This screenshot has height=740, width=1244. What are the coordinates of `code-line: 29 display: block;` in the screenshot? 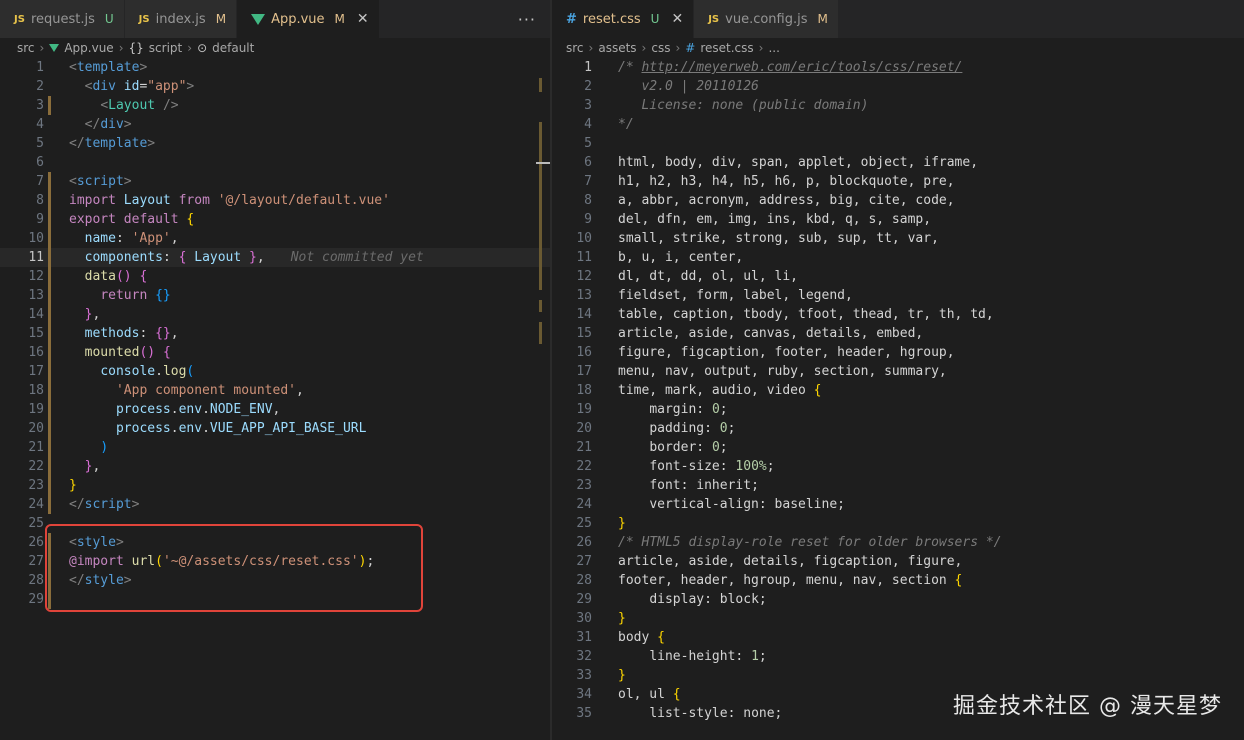 It's located at (671, 599).